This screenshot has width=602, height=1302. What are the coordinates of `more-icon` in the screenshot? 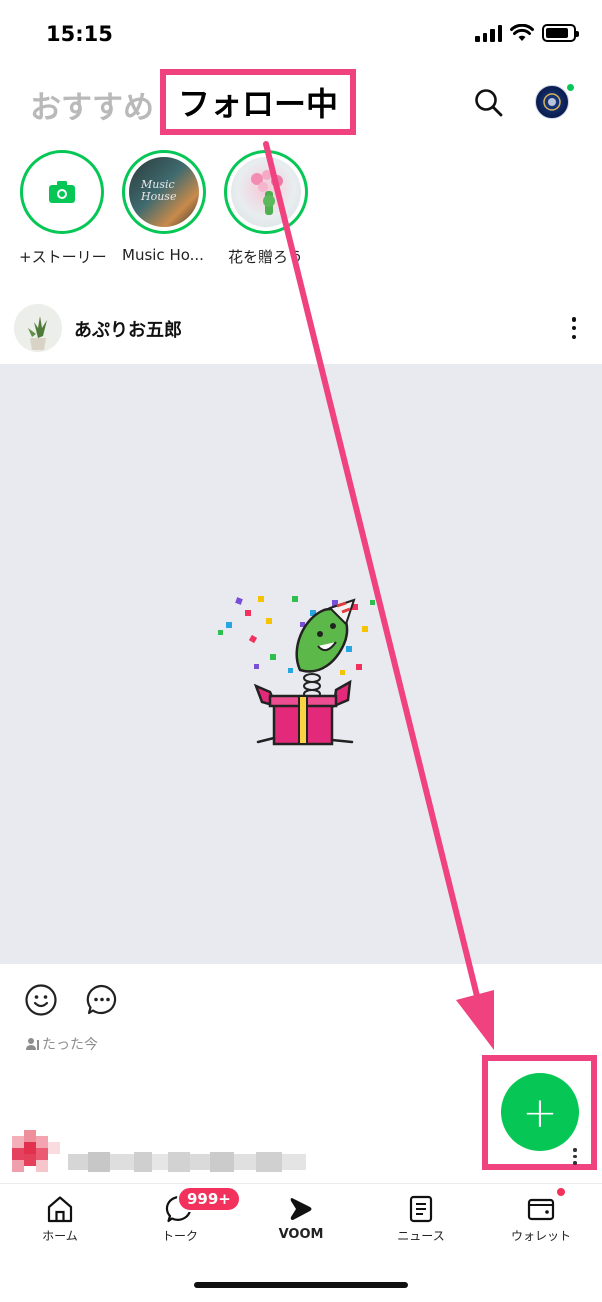 It's located at (574, 328).